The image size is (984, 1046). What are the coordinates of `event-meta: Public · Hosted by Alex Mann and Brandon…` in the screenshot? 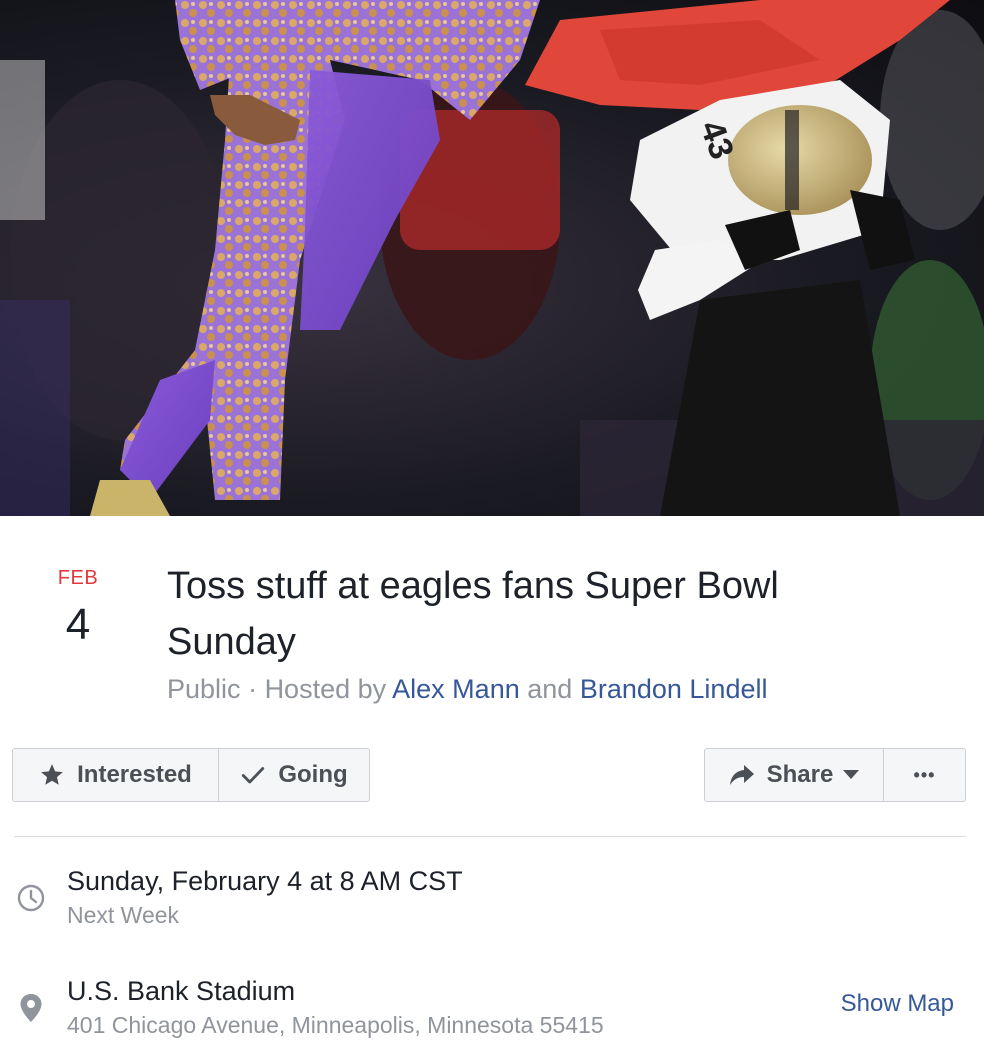 It's located at (467, 689).